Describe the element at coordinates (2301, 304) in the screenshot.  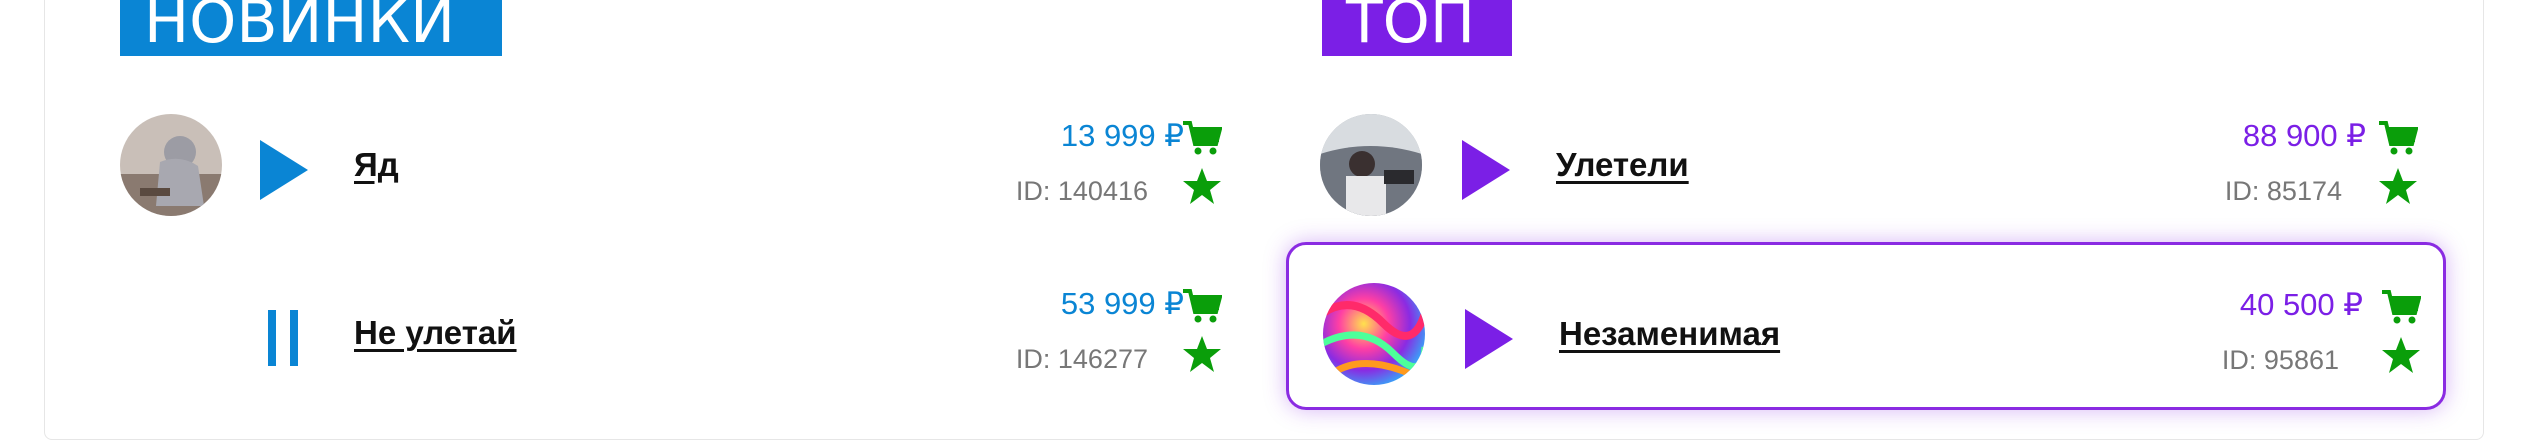
I see `track-price: 40 500 ₽` at that location.